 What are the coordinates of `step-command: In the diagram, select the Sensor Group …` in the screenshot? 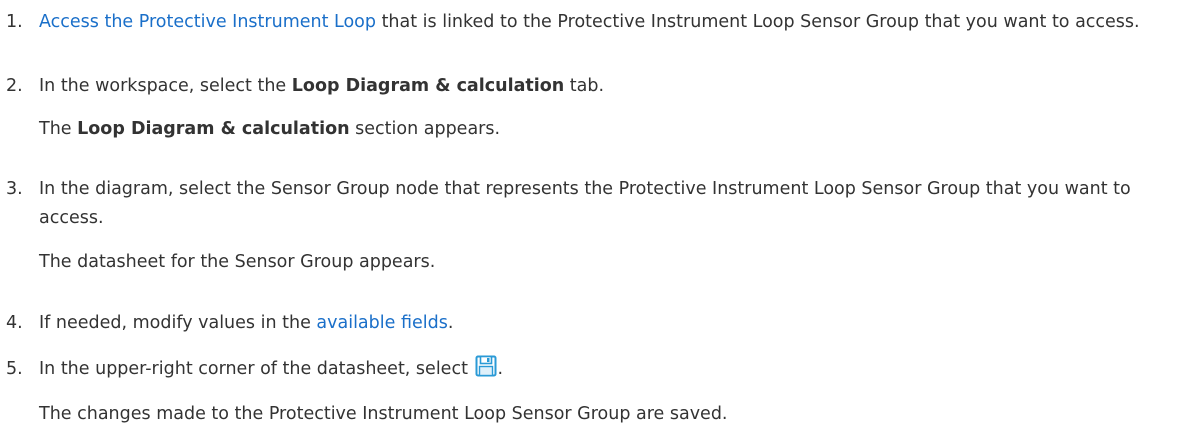 It's located at (585, 203).